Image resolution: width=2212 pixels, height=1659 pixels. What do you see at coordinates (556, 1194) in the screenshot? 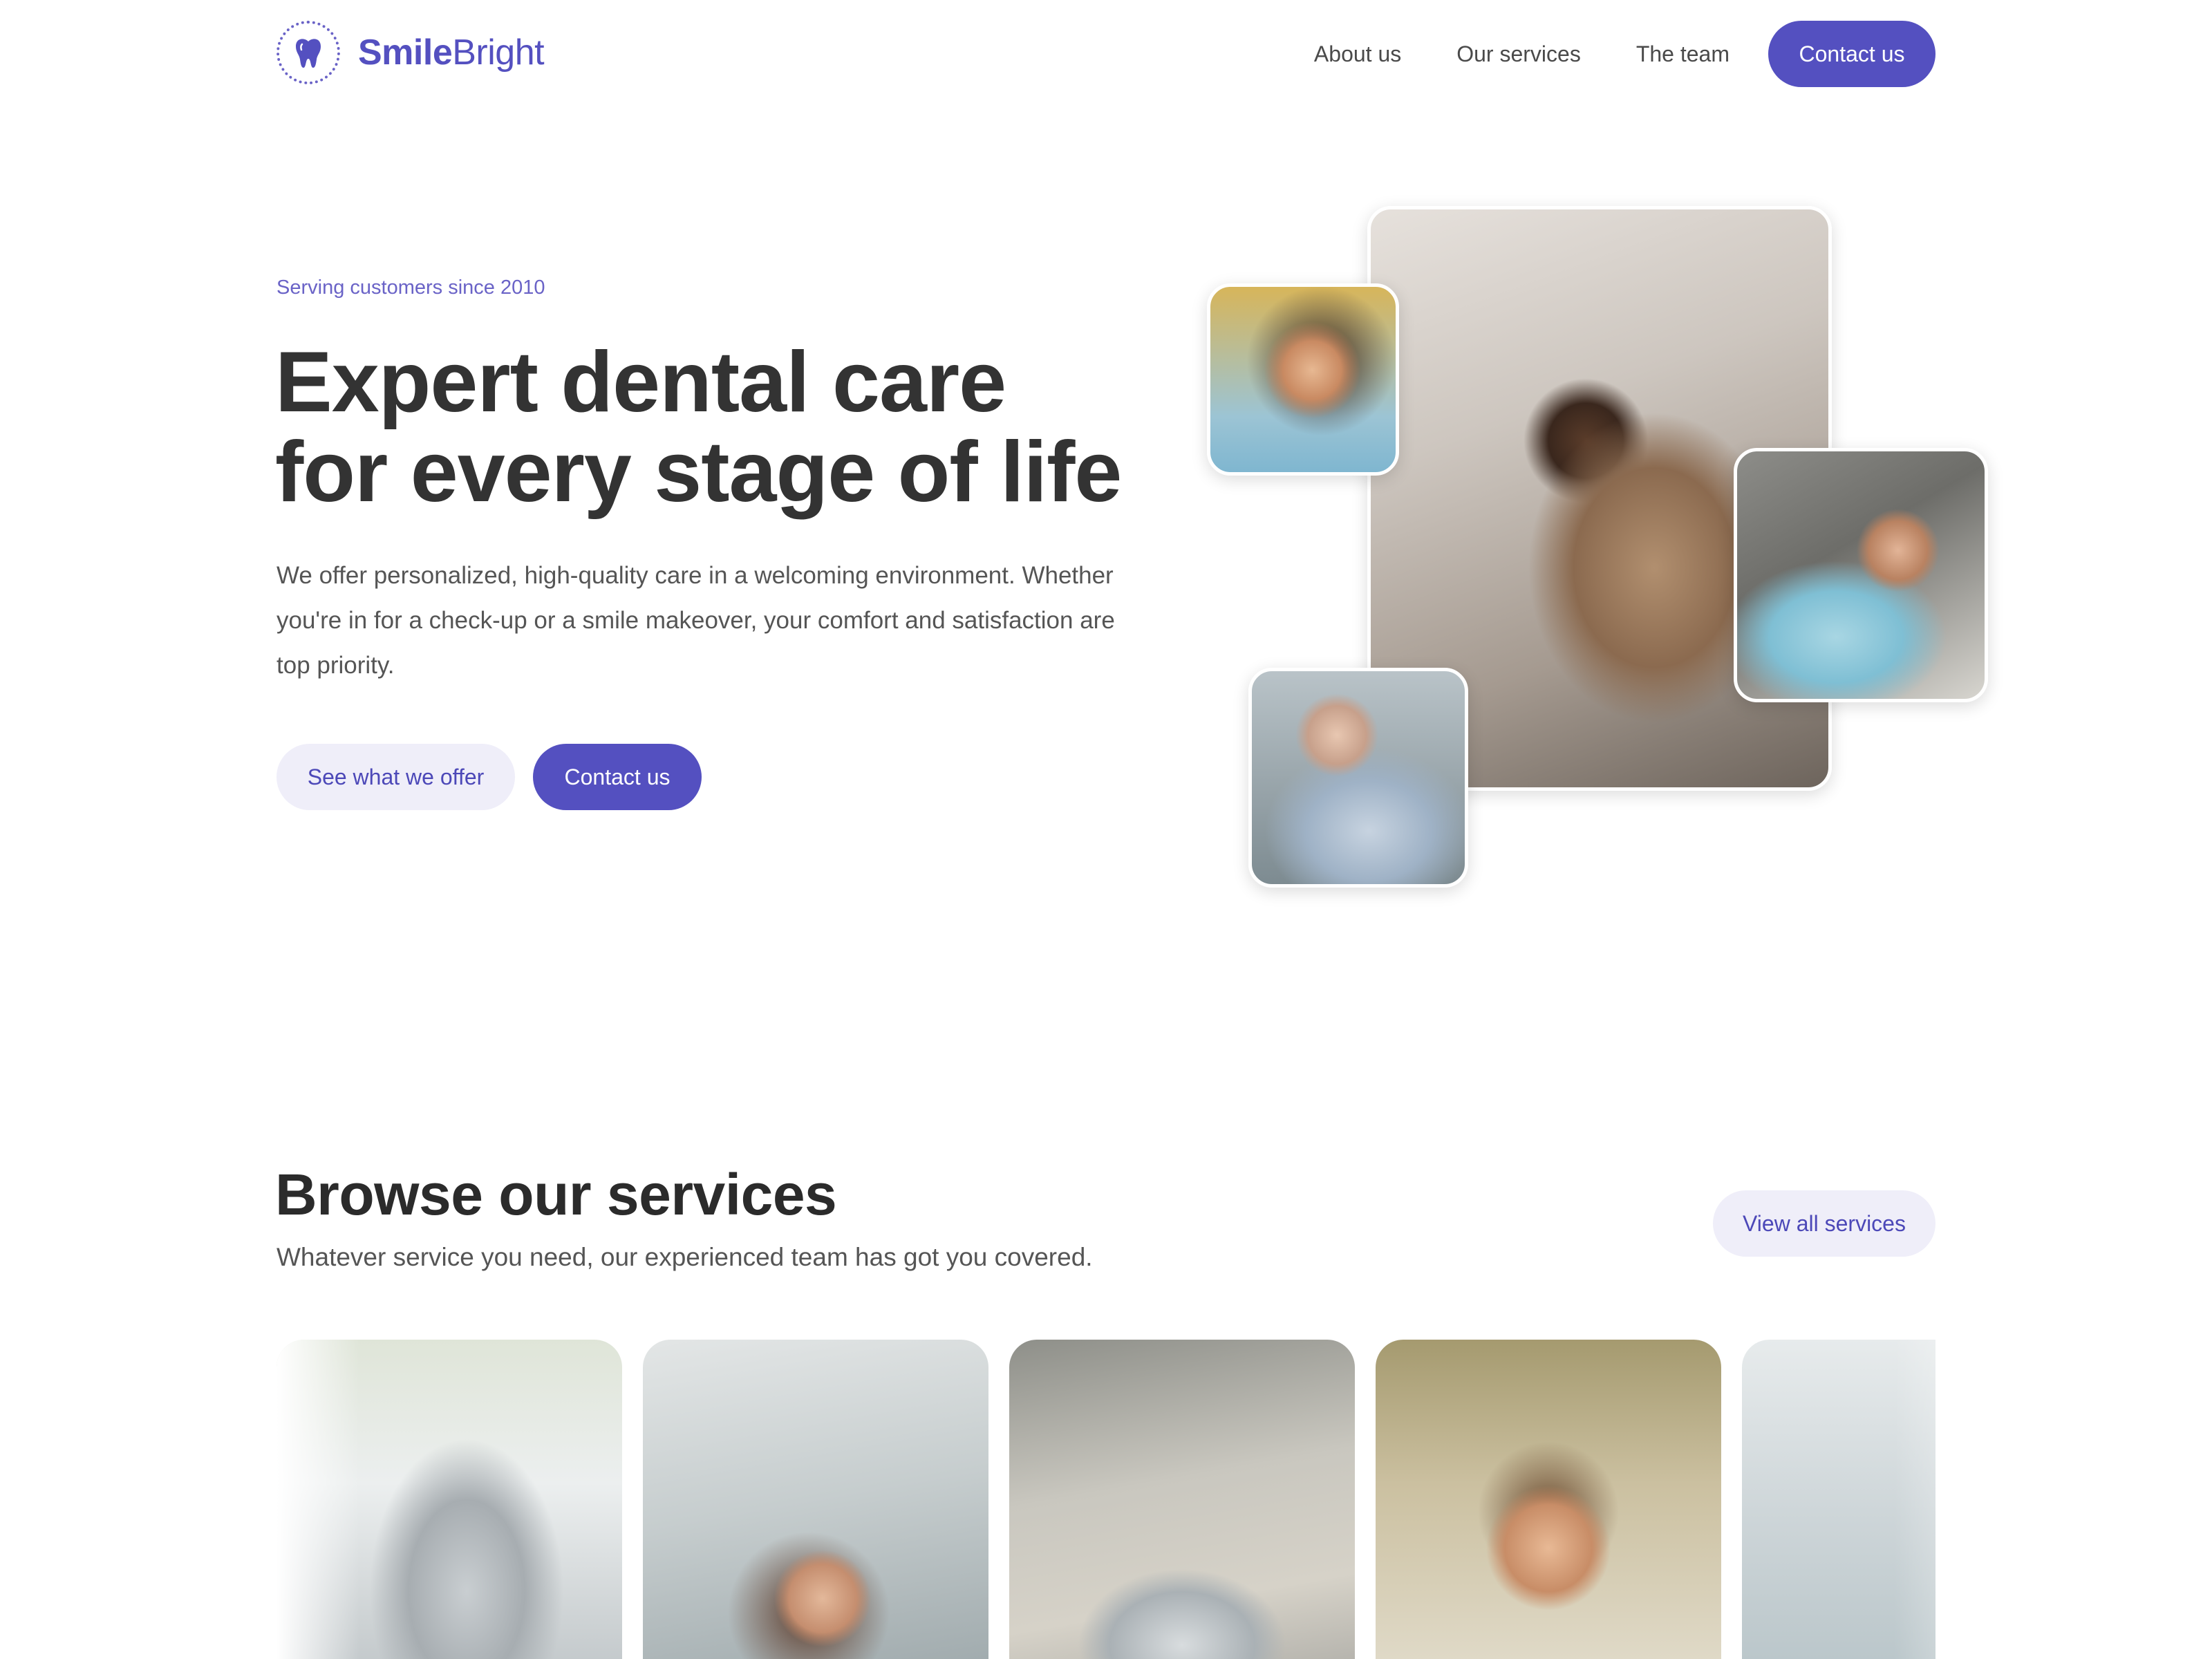
I see `services-title: Browse our services` at bounding box center [556, 1194].